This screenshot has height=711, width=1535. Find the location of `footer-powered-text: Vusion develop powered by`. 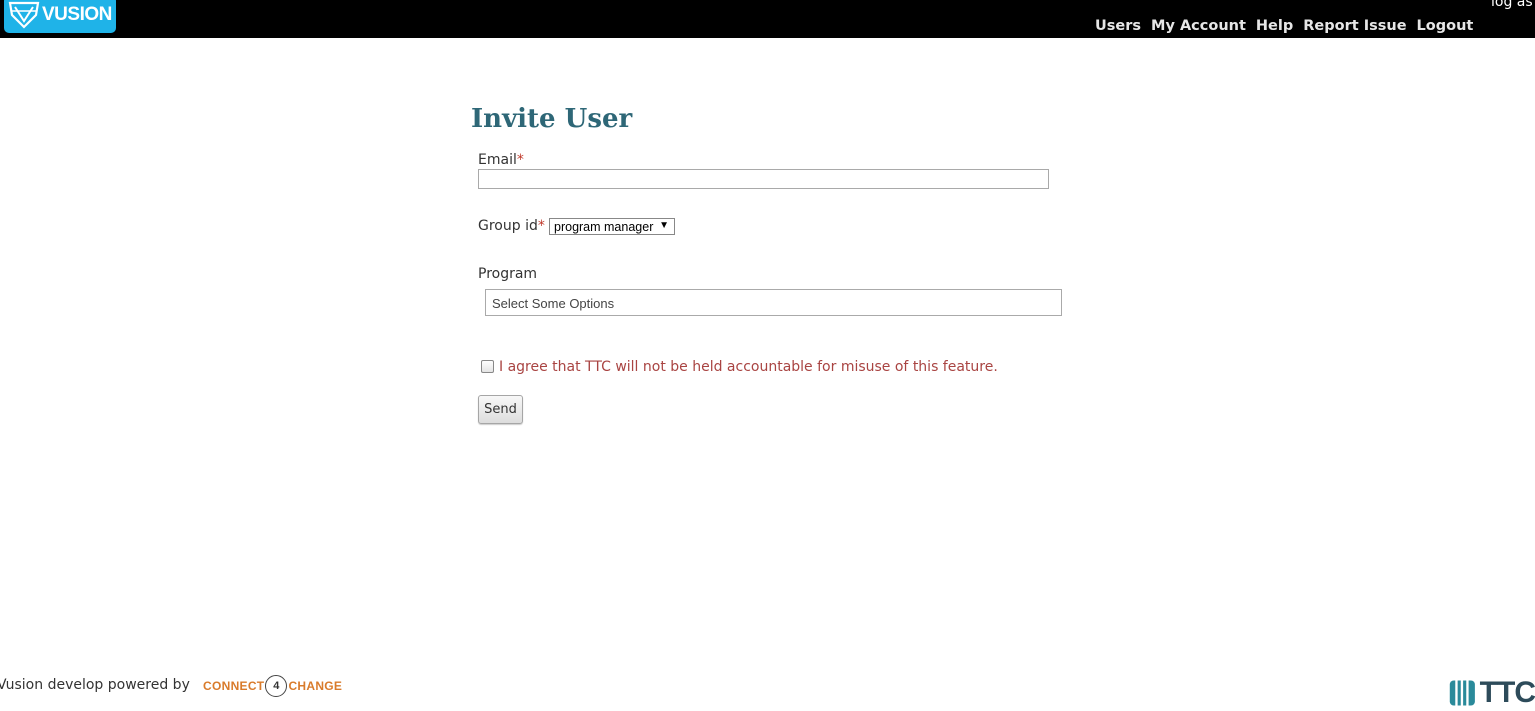

footer-powered-text: Vusion develop powered by is located at coordinates (95, 685).